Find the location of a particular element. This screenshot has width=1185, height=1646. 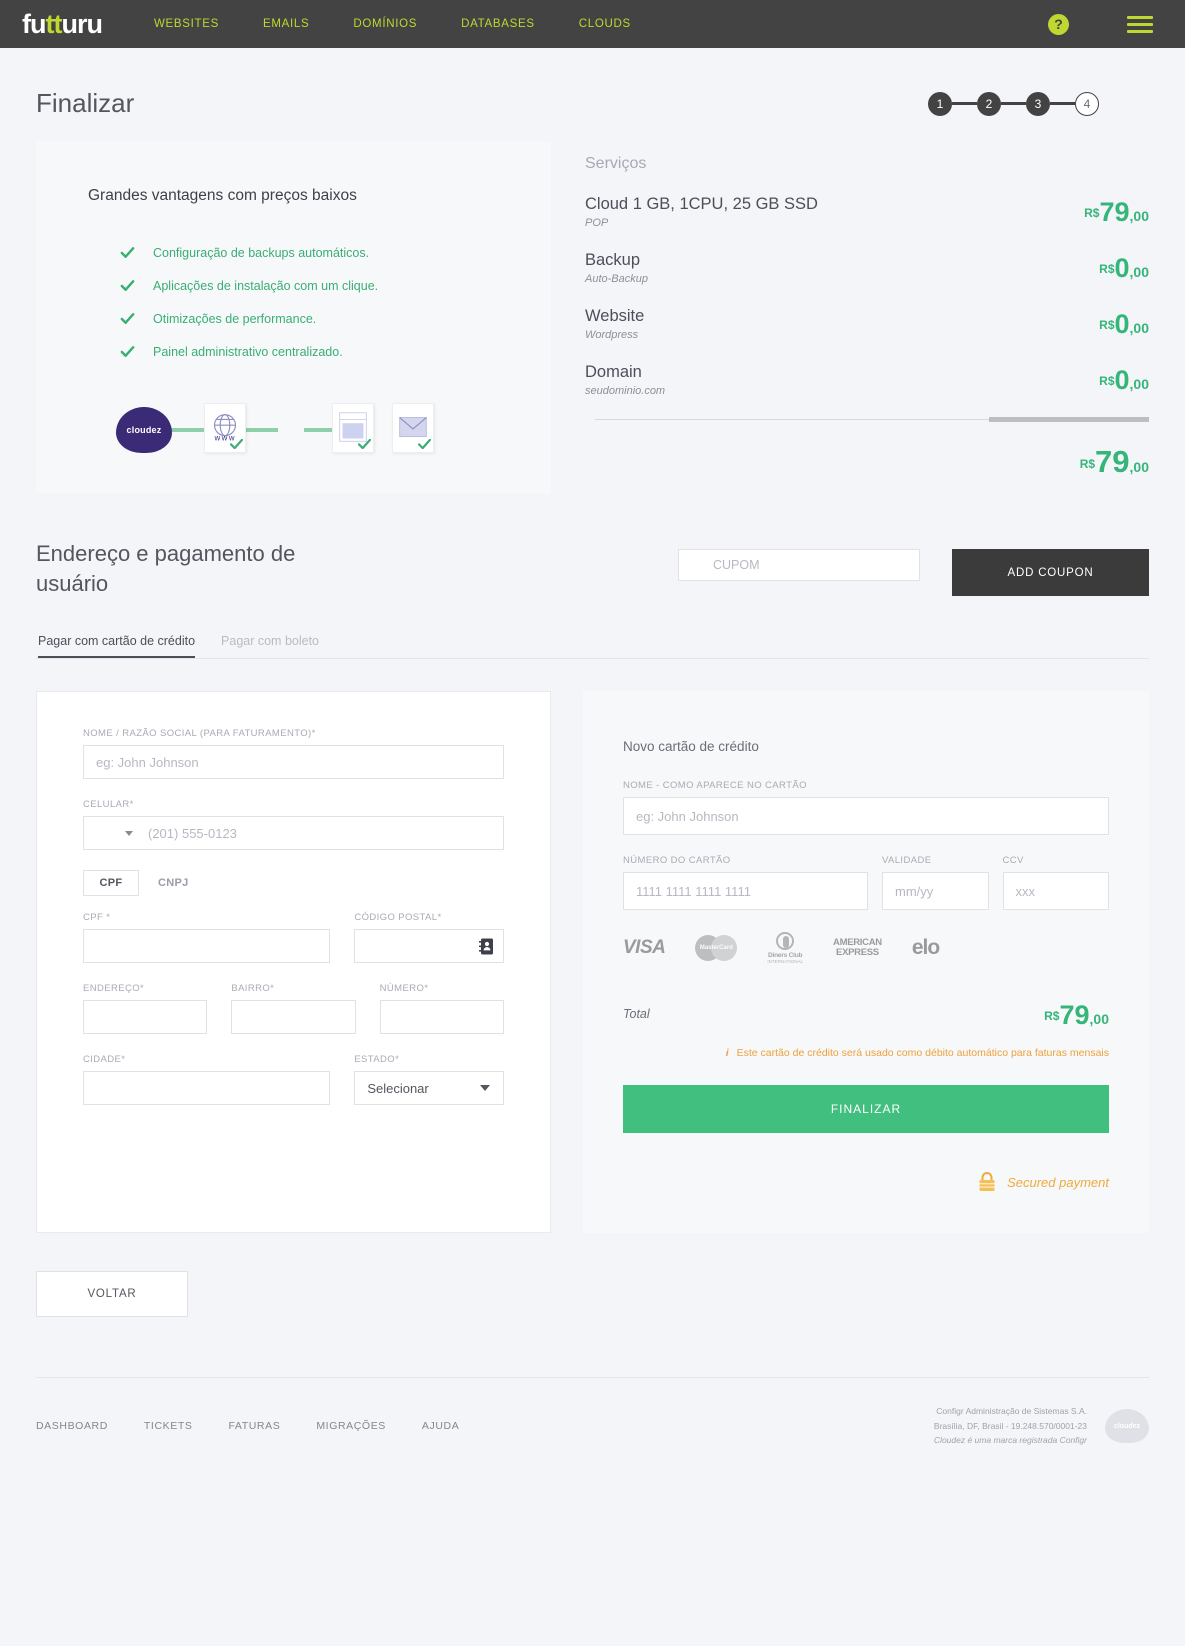

price-amount: 79 is located at coordinates (1114, 212).